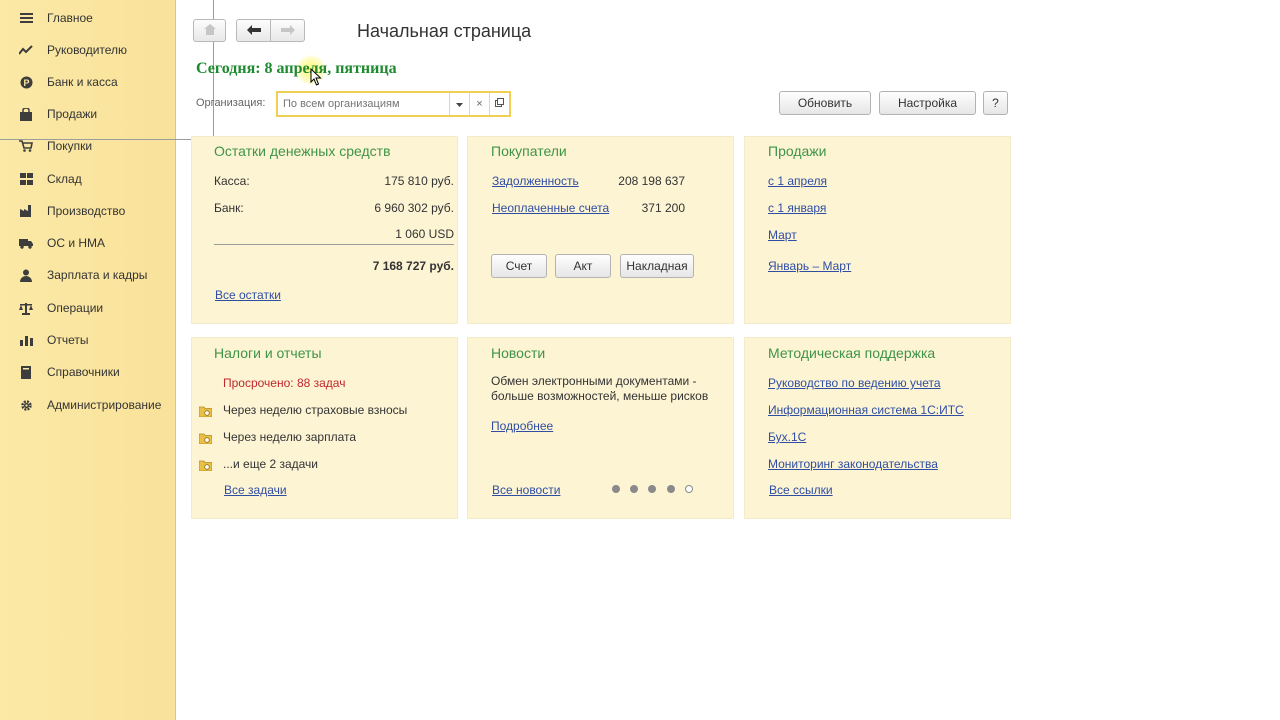 This screenshot has height=720, width=1280. I want to click on news-text-line2: больше возможностей, меньше рисков, so click(600, 396).